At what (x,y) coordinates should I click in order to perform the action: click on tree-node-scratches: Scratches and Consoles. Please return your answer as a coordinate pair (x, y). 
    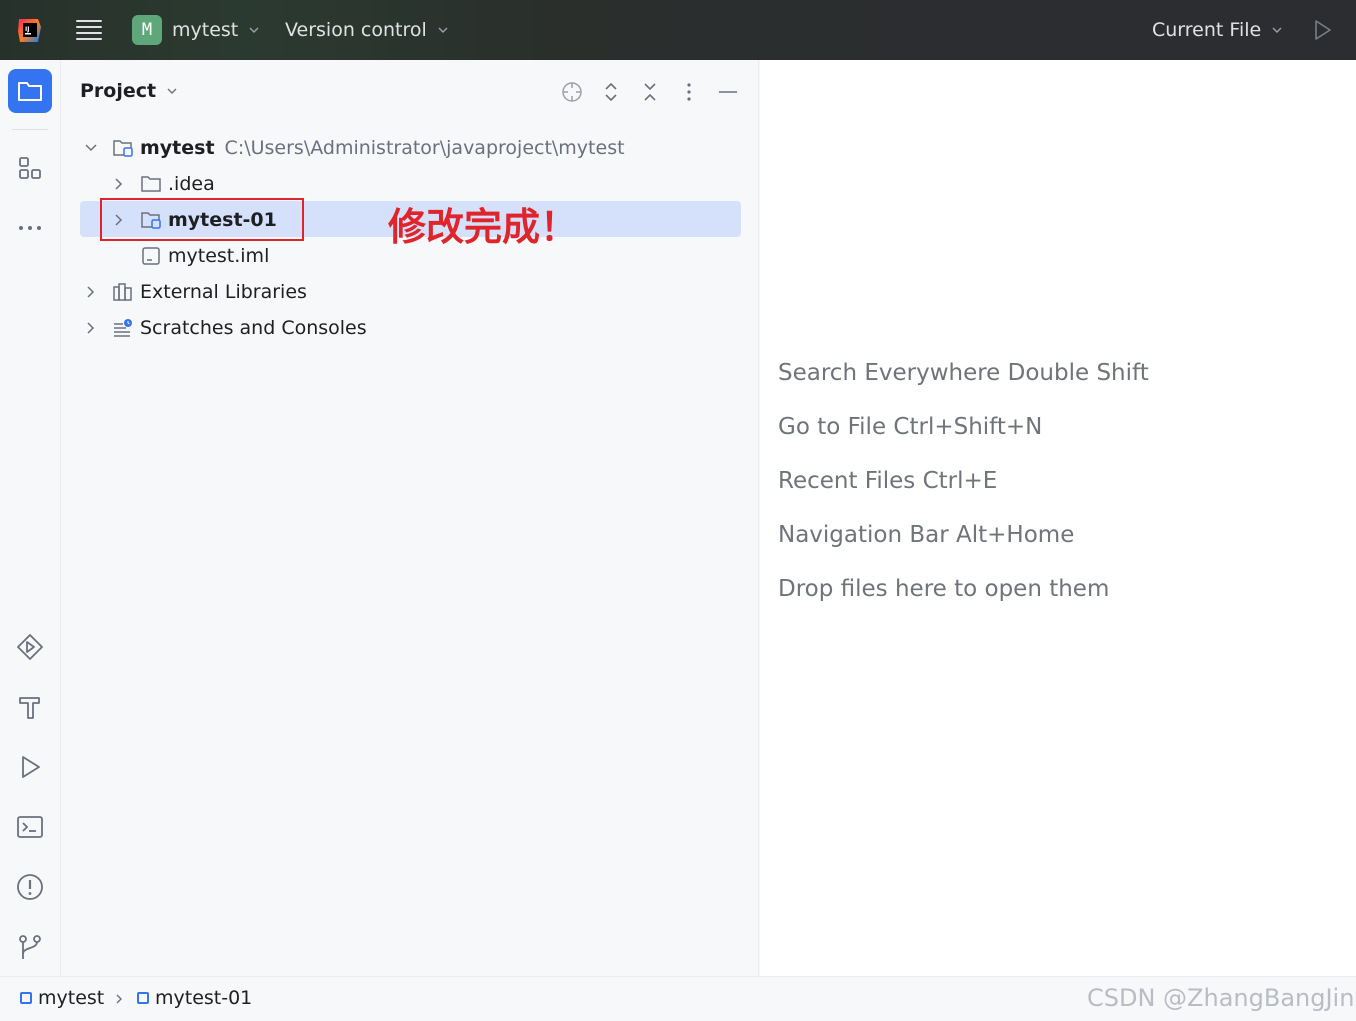
    Looking at the image, I should click on (225, 328).